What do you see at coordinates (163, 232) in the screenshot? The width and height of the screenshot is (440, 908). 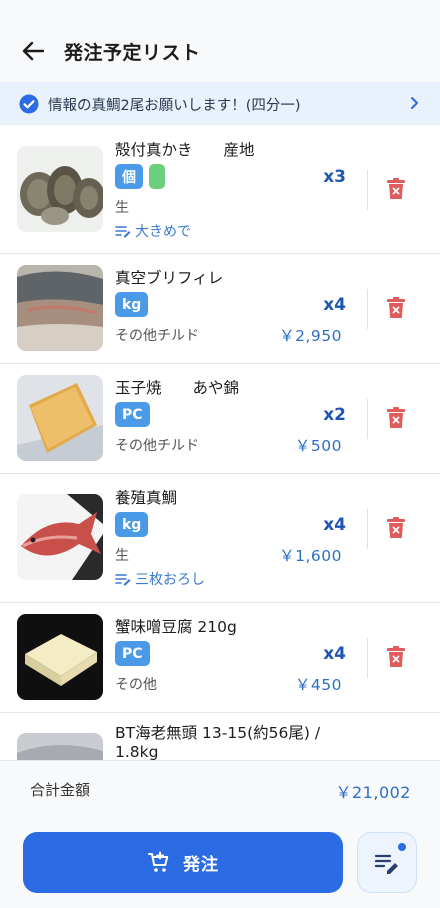 I see `note-text: 大きめで` at bounding box center [163, 232].